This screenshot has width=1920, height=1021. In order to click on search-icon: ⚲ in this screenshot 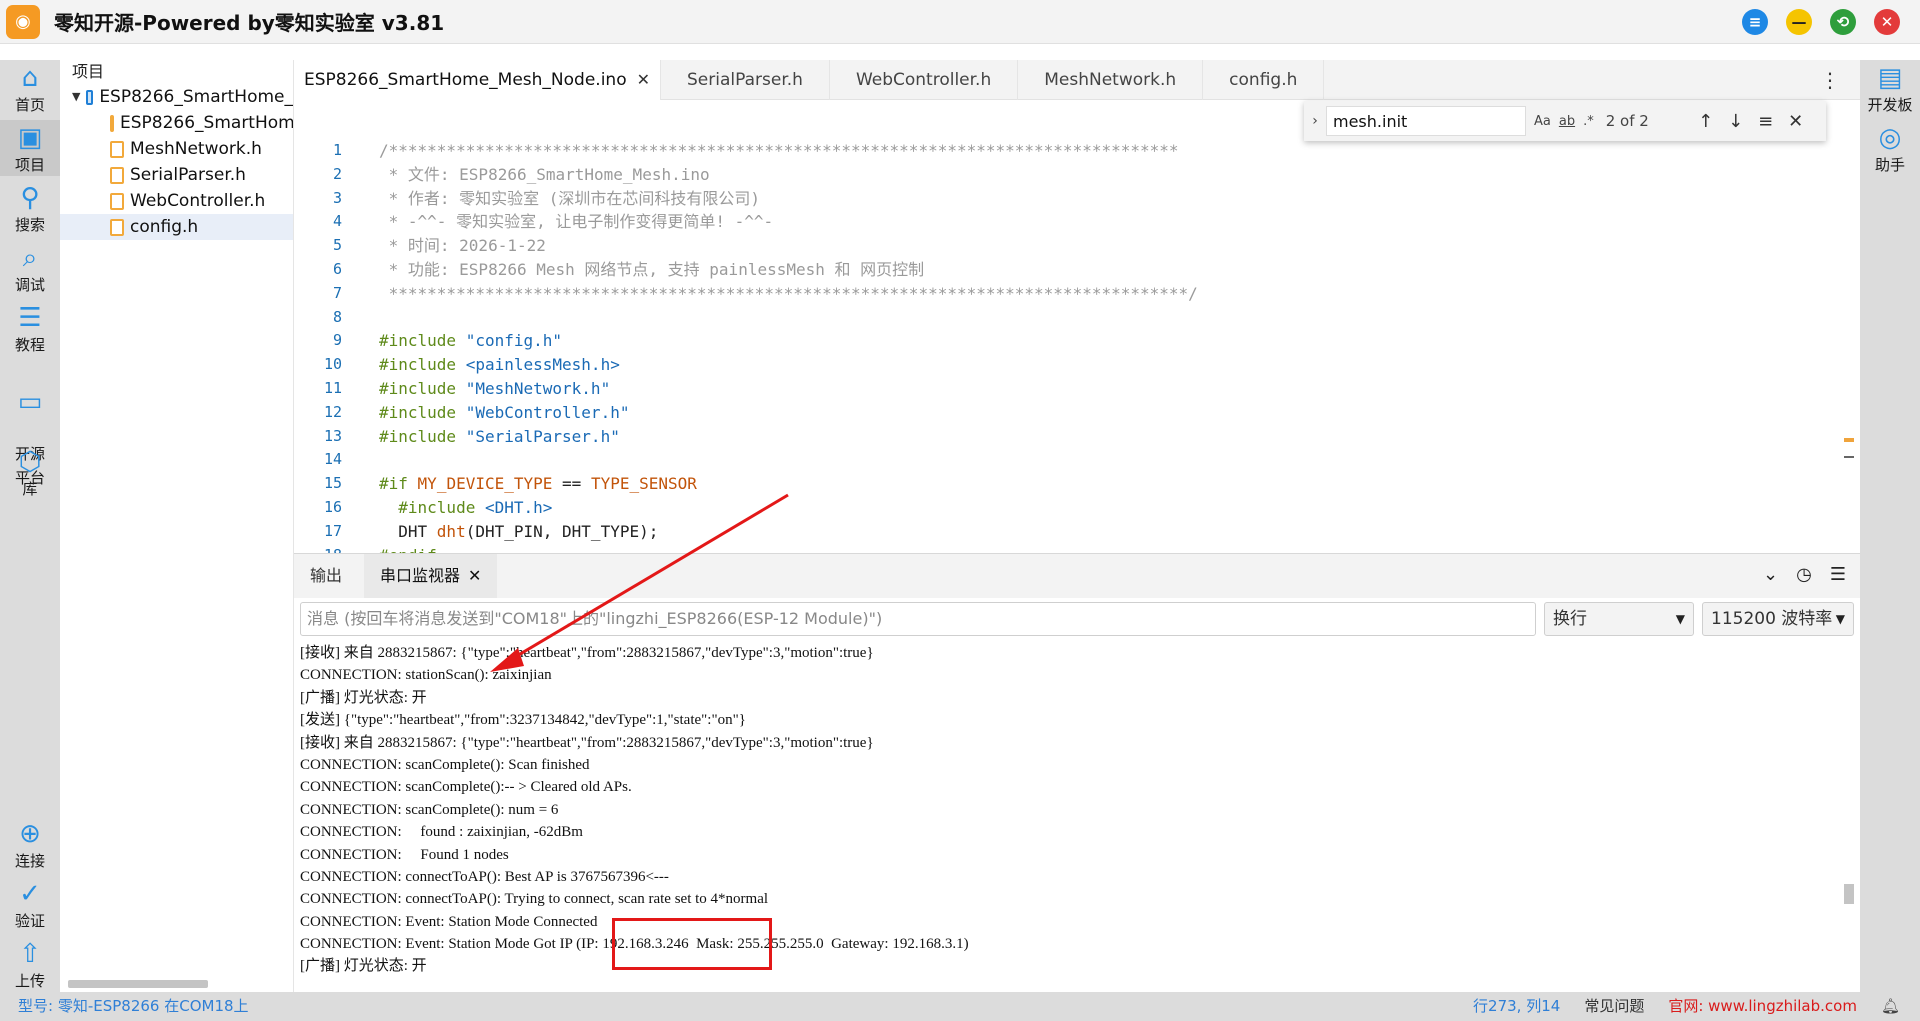, I will do `click(30, 198)`.